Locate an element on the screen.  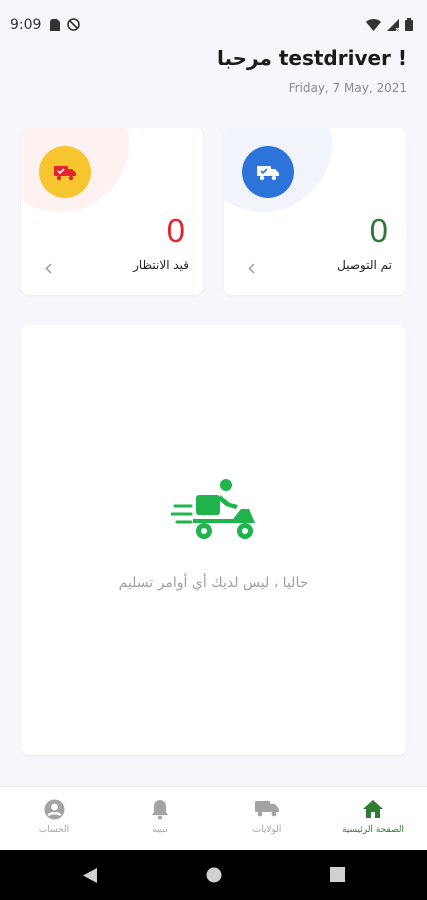
signal-icon is located at coordinates (393, 25).